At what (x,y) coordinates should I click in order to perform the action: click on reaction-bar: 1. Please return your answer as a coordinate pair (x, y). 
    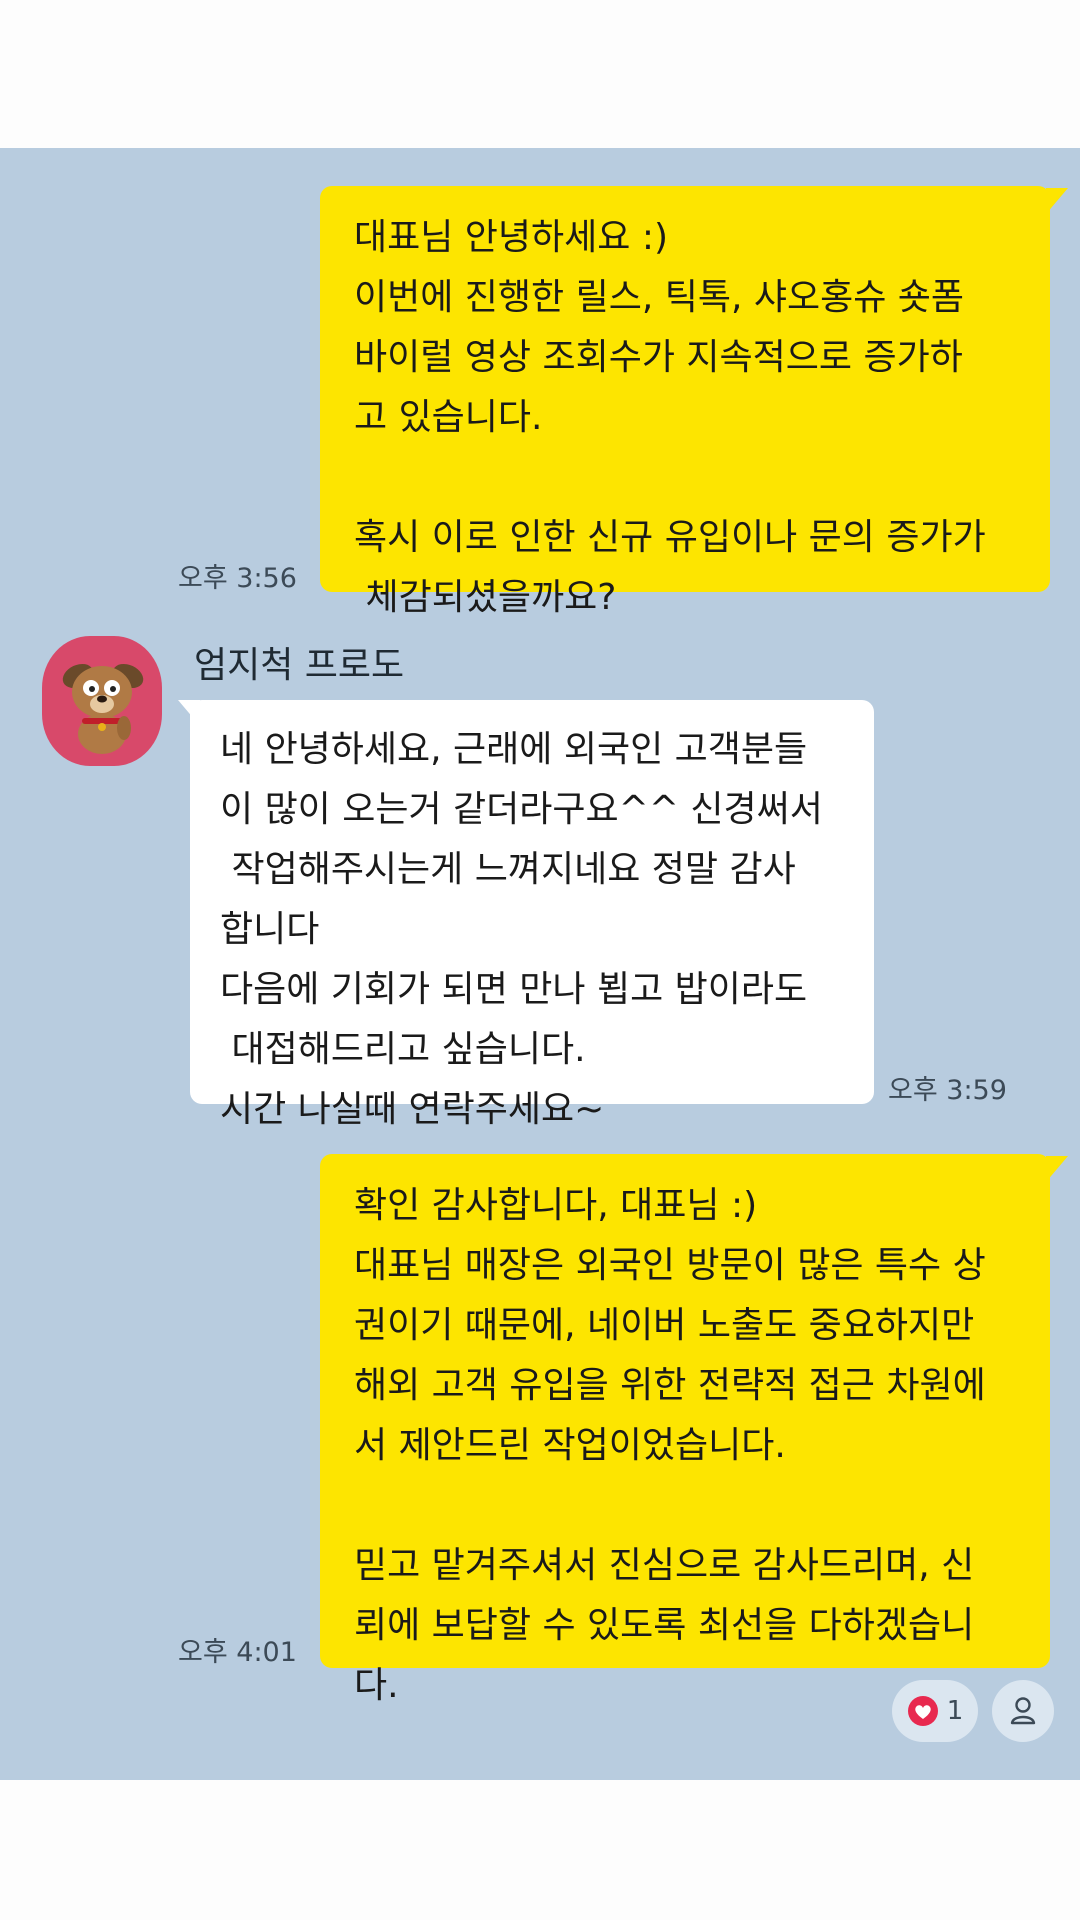
    Looking at the image, I should click on (973, 1711).